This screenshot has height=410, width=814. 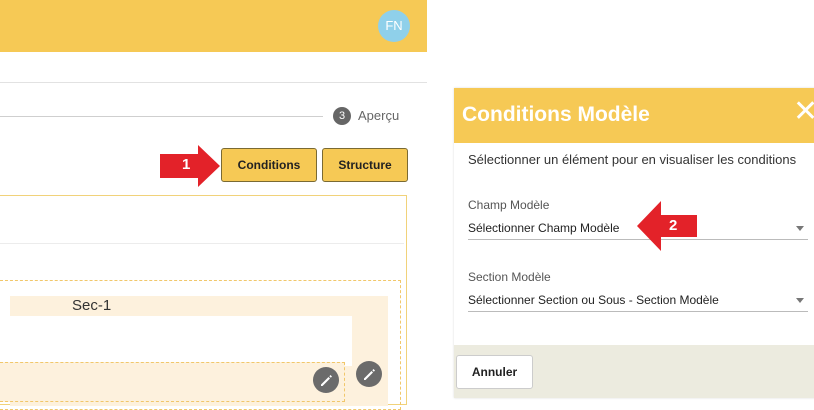 I want to click on edit-section-button, so click(x=369, y=374).